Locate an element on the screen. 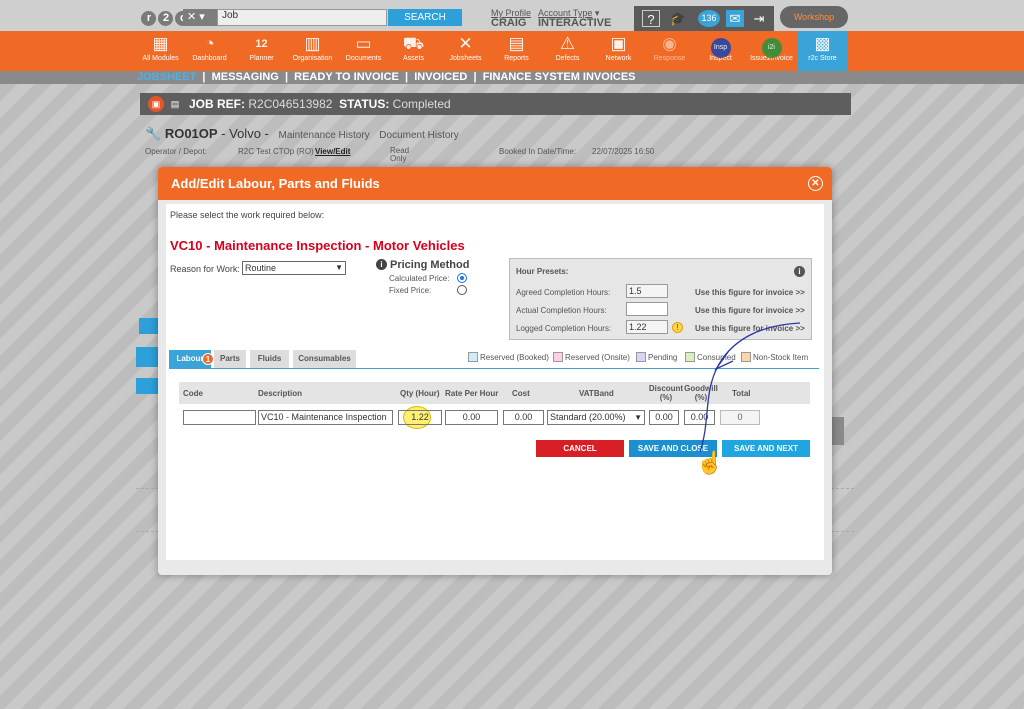 This screenshot has height=709, width=1024. hand-cursor-icon: ☝ is located at coordinates (710, 462).